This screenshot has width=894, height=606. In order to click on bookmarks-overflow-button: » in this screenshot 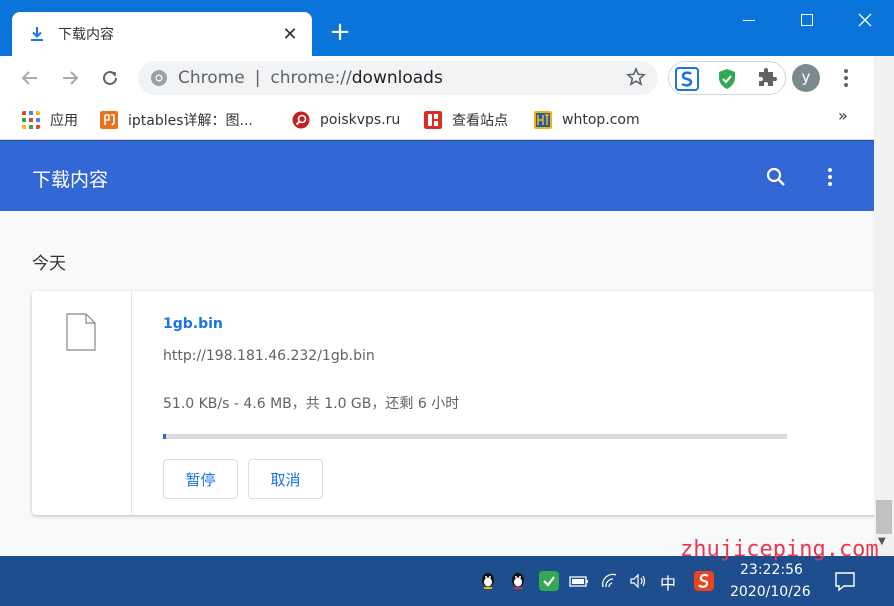, I will do `click(843, 115)`.